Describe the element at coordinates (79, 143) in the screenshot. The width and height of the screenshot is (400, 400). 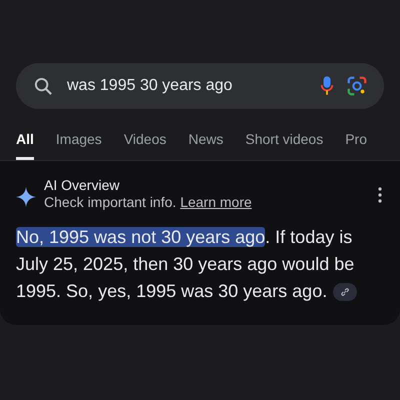
I see `tab: Images` at that location.